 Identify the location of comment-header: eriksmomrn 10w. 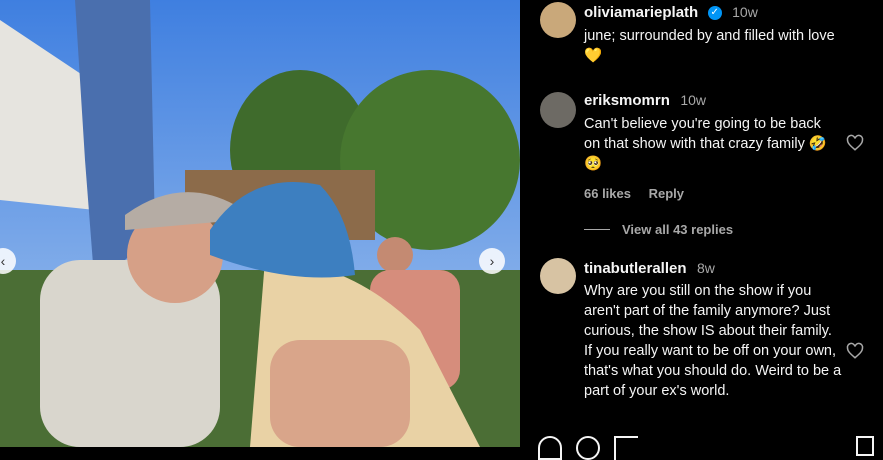
(645, 101).